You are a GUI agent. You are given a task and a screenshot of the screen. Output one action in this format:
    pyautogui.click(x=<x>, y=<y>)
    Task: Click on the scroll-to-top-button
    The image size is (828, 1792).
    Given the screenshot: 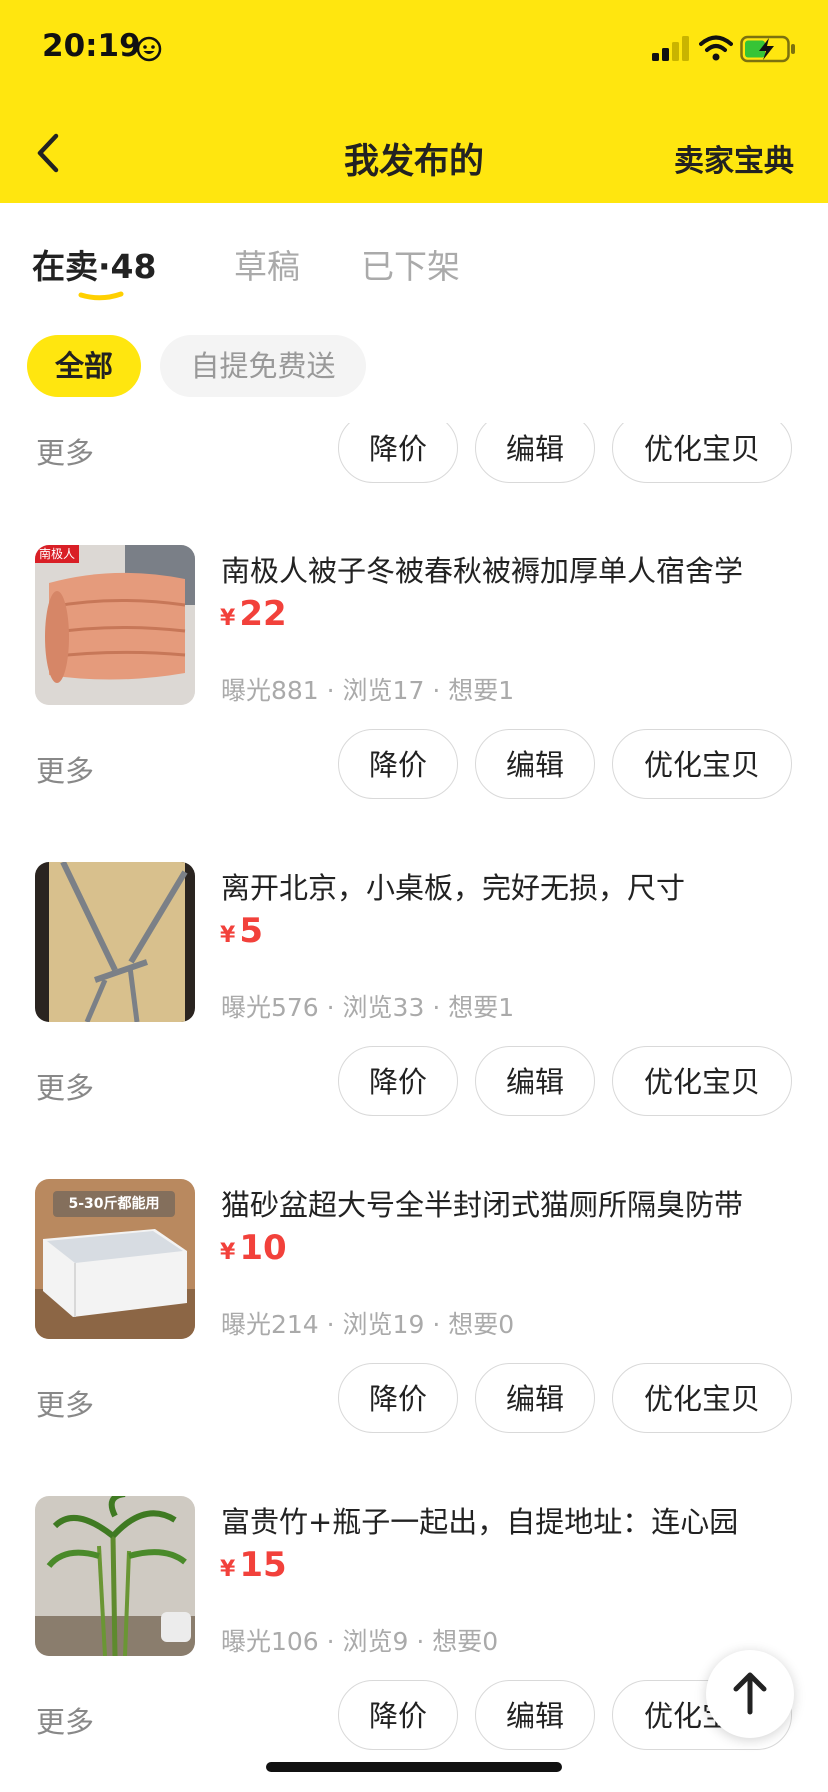 What is the action you would take?
    pyautogui.click(x=750, y=1694)
    